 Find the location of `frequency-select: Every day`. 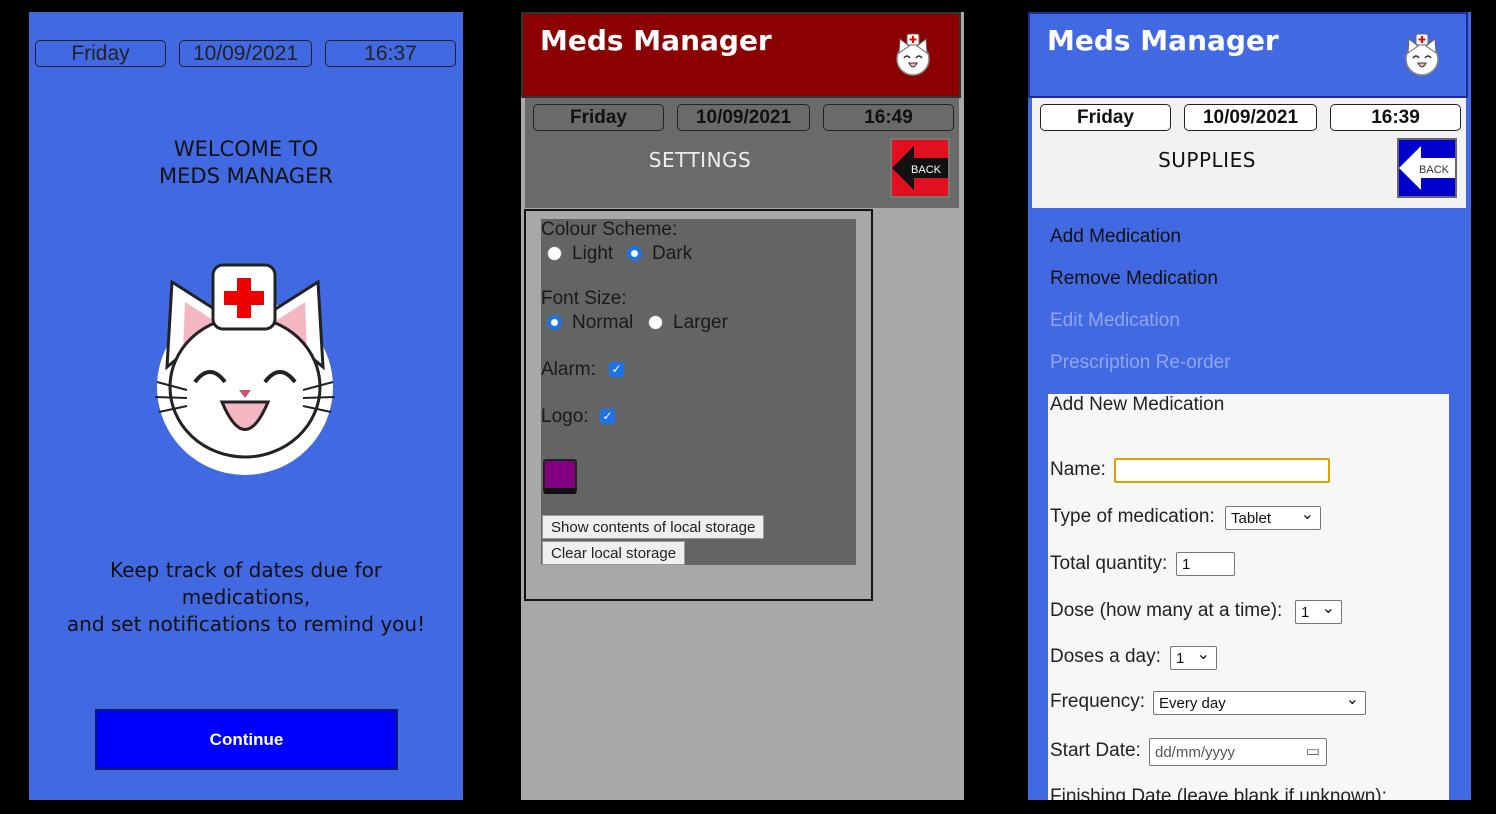

frequency-select: Every day is located at coordinates (1259, 702).